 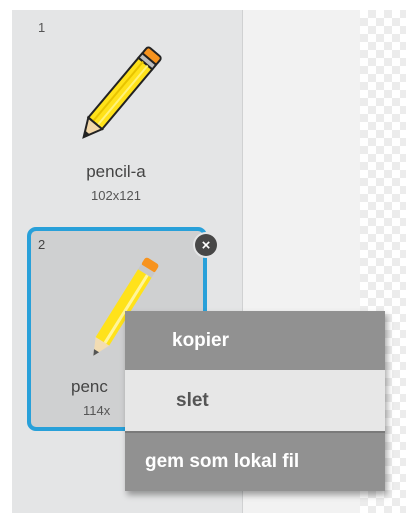 What do you see at coordinates (42, 27) in the screenshot?
I see `costume-number: 1` at bounding box center [42, 27].